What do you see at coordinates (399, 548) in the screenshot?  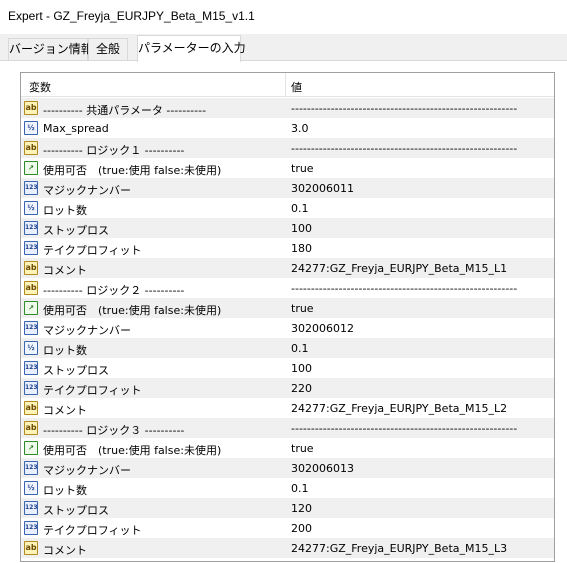 I see `parameter-value: 24277:GZ_Freyja_EURJPY_Beta_M15_L3` at bounding box center [399, 548].